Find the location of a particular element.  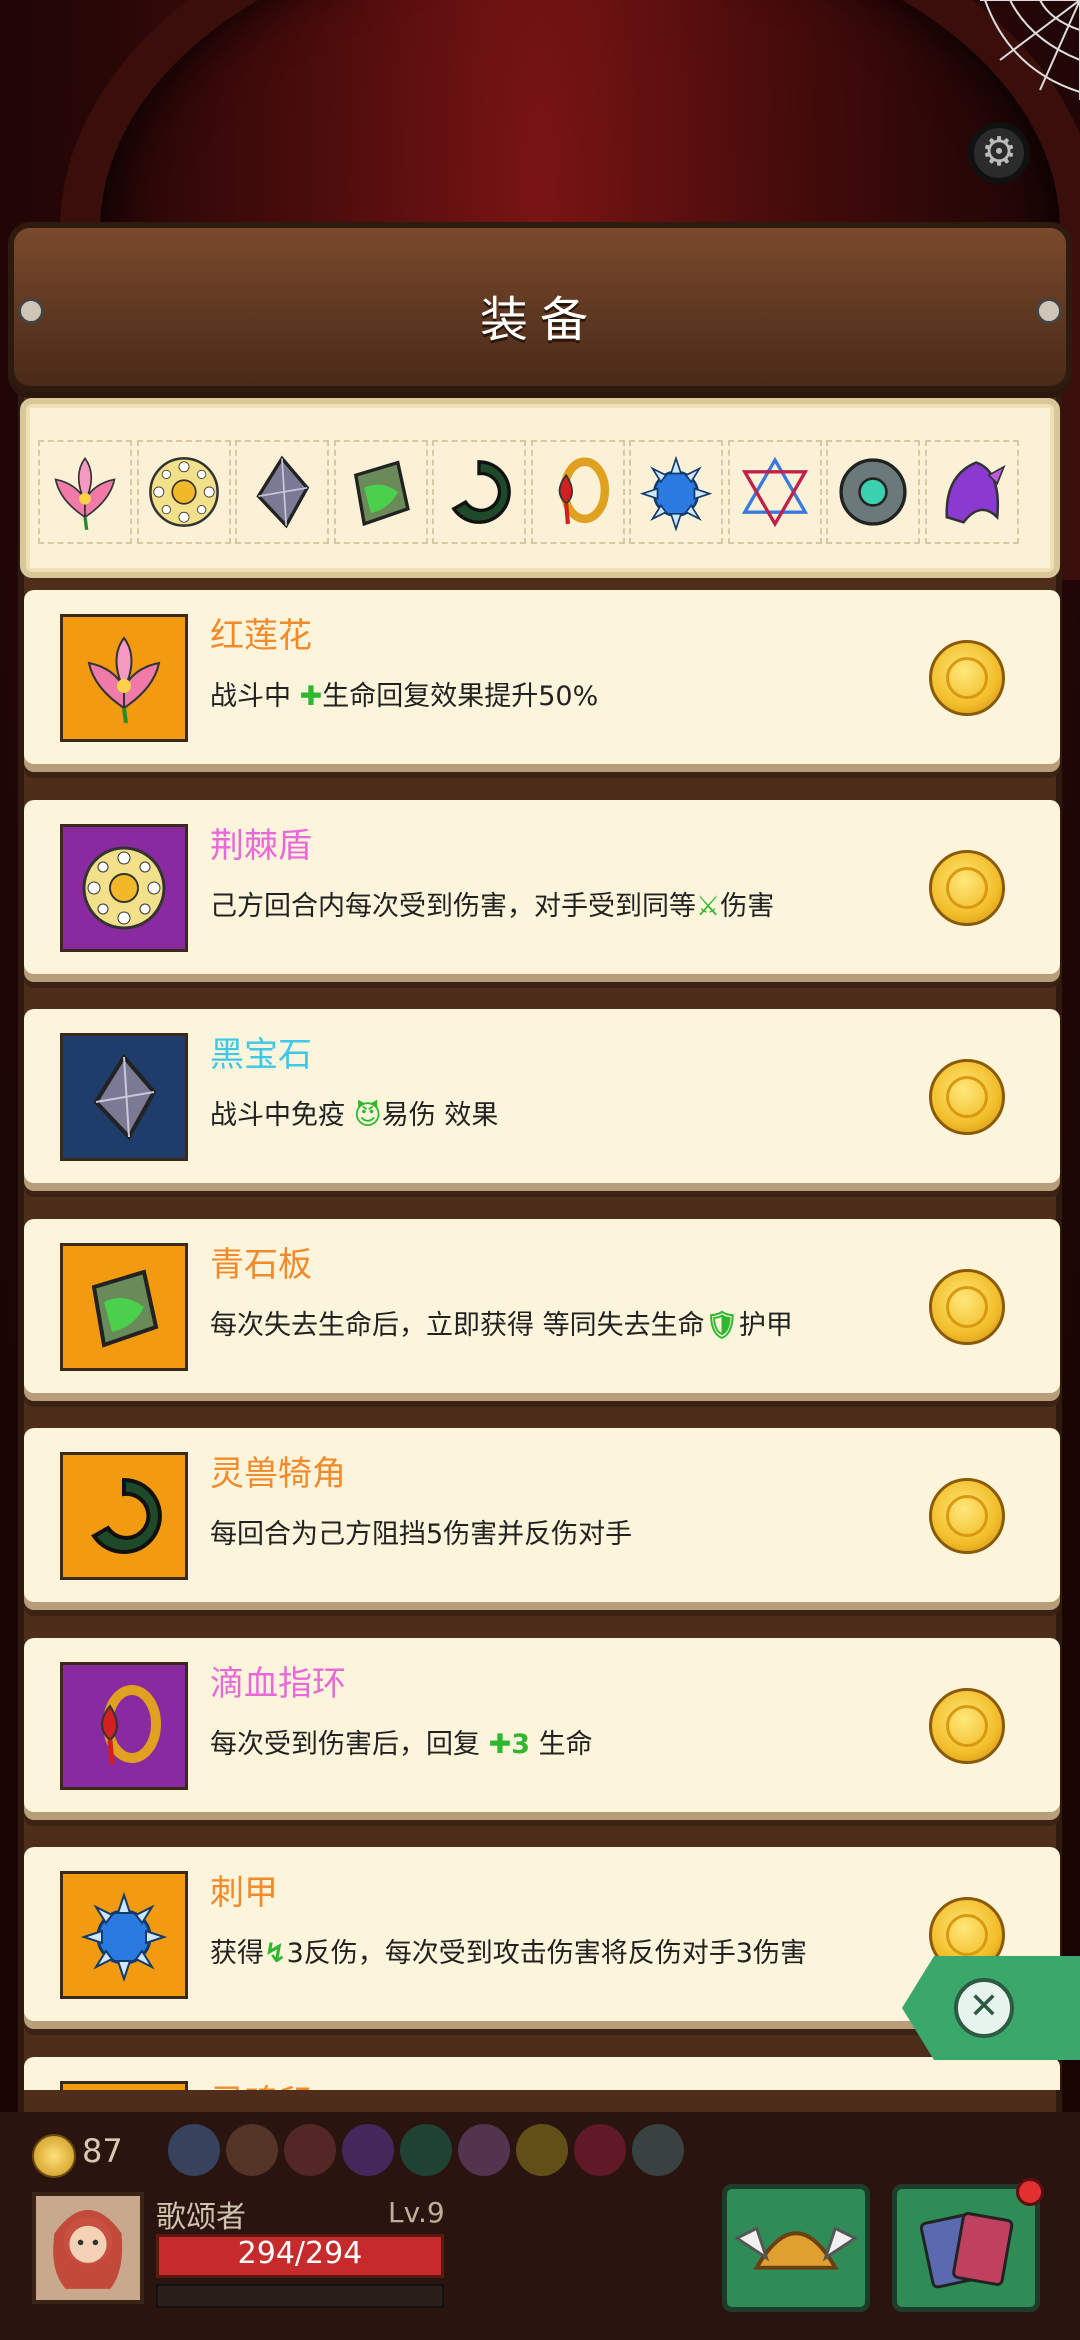

desc-text: 战斗中 is located at coordinates (255, 696).